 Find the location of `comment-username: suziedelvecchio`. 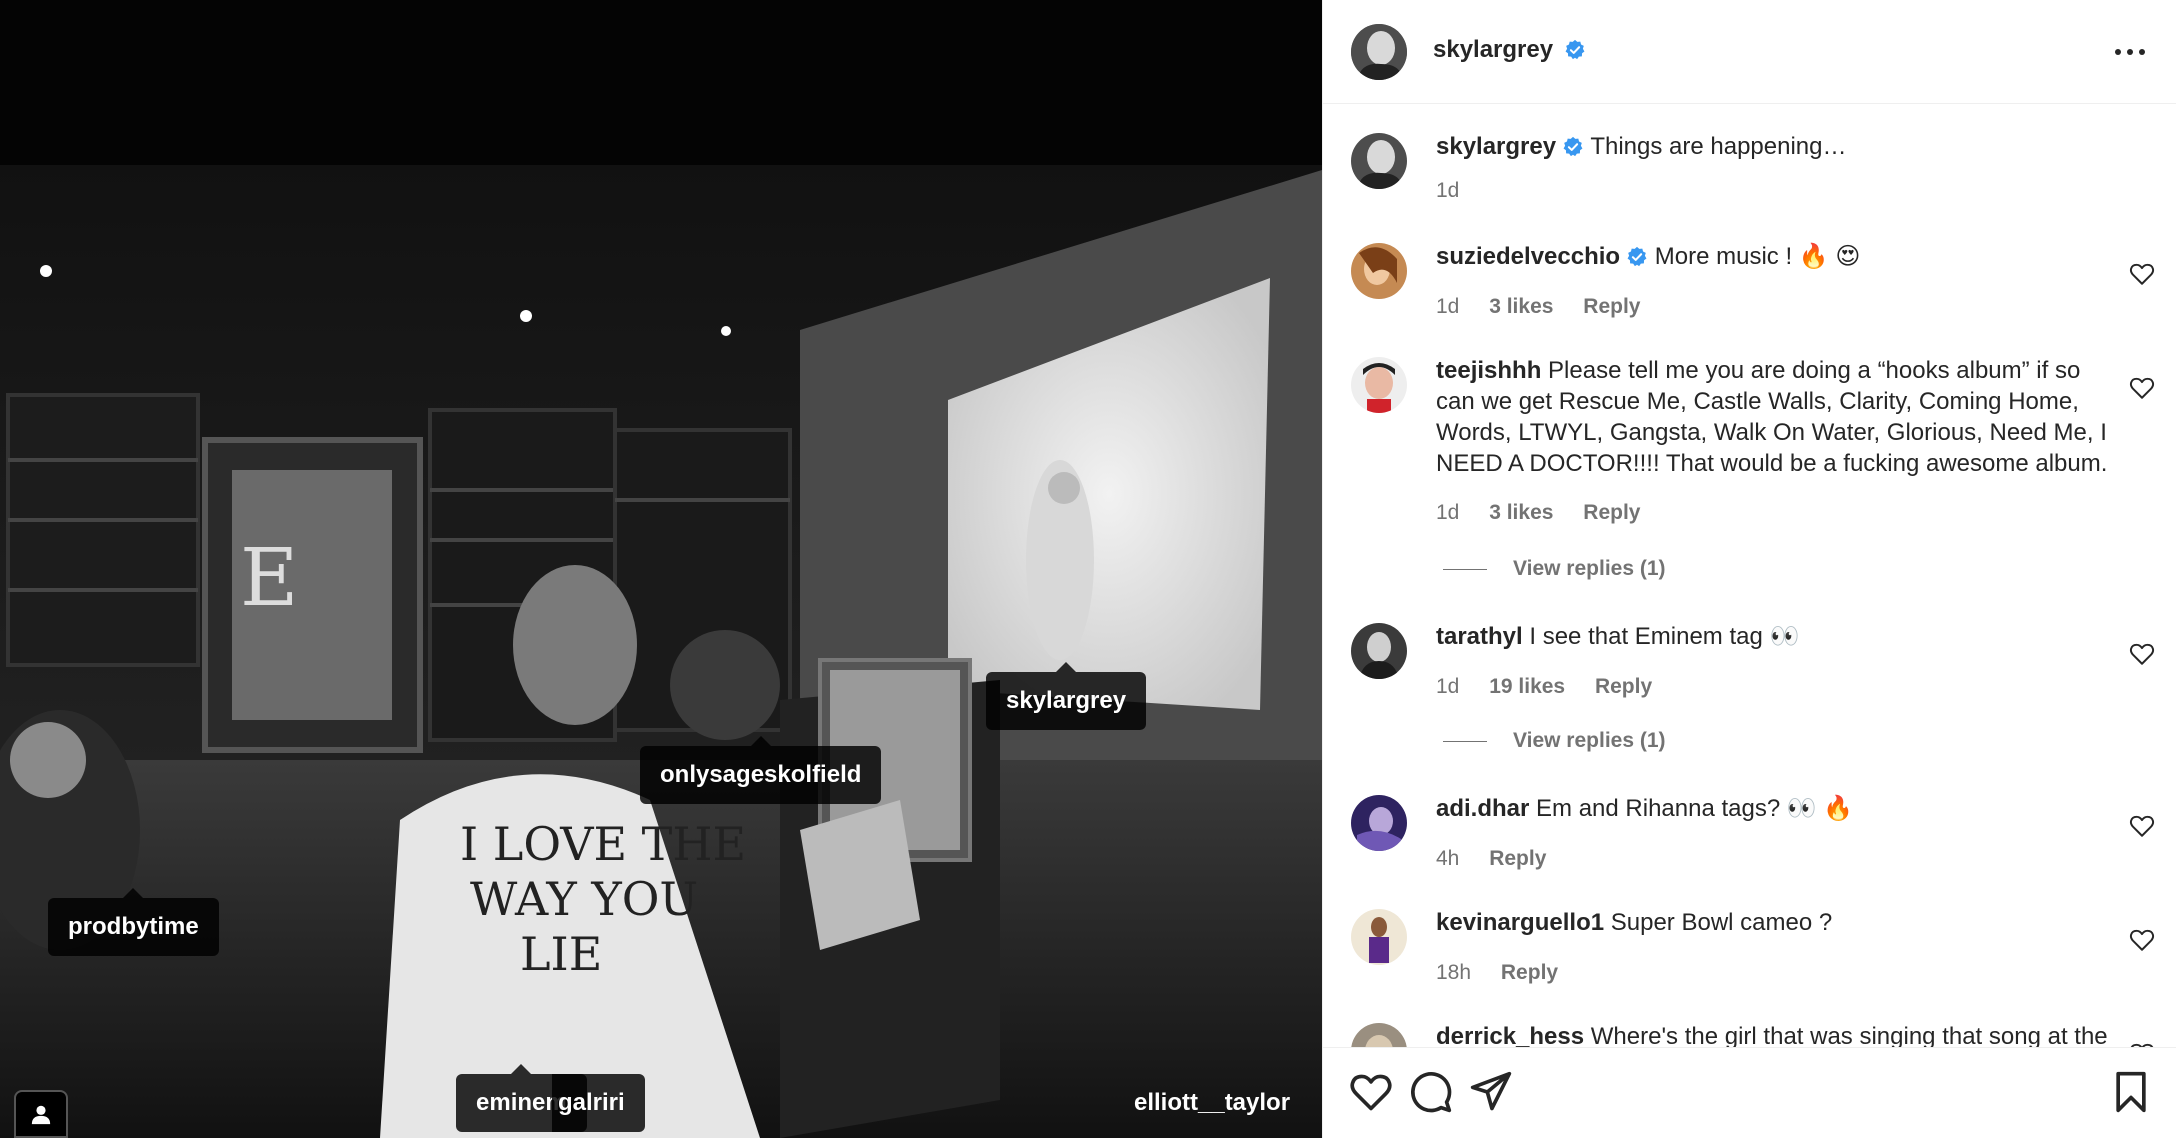

comment-username: suziedelvecchio is located at coordinates (1528, 256).